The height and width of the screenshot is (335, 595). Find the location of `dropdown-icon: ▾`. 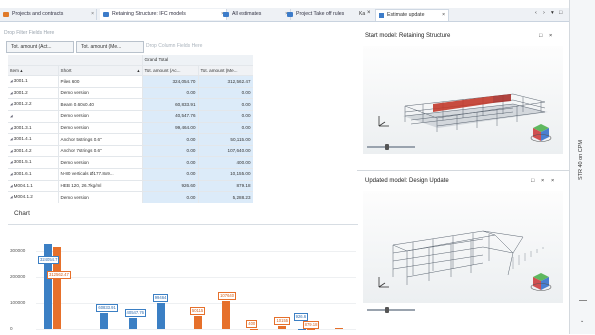

dropdown-icon: ▾ is located at coordinates (552, 13).